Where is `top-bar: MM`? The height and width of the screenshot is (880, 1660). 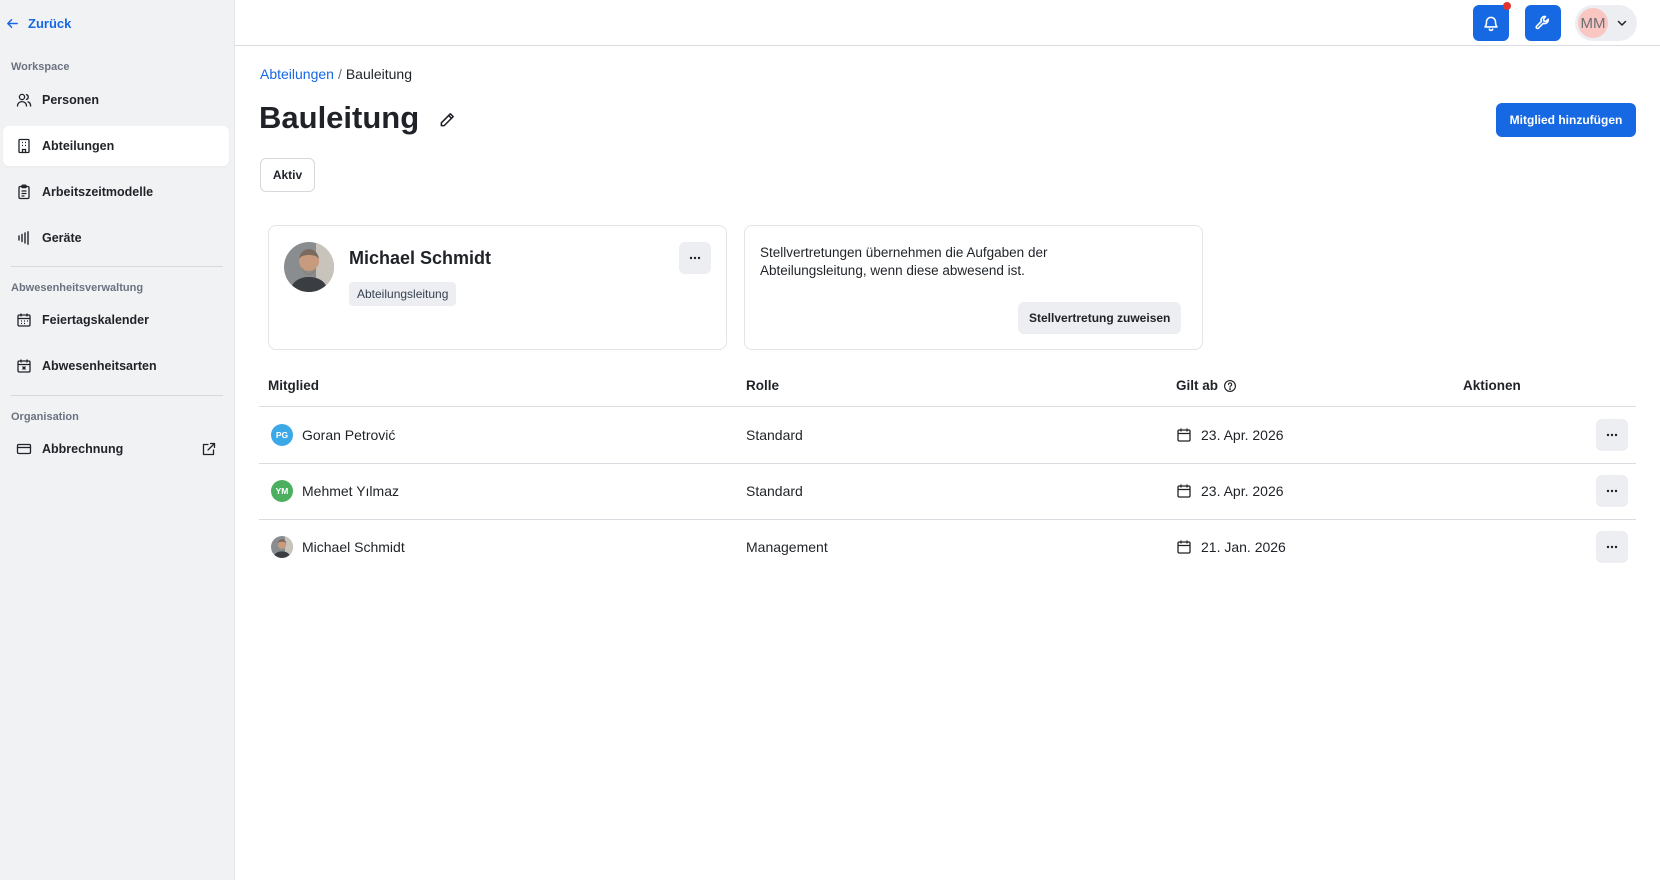
top-bar: MM is located at coordinates (947, 23).